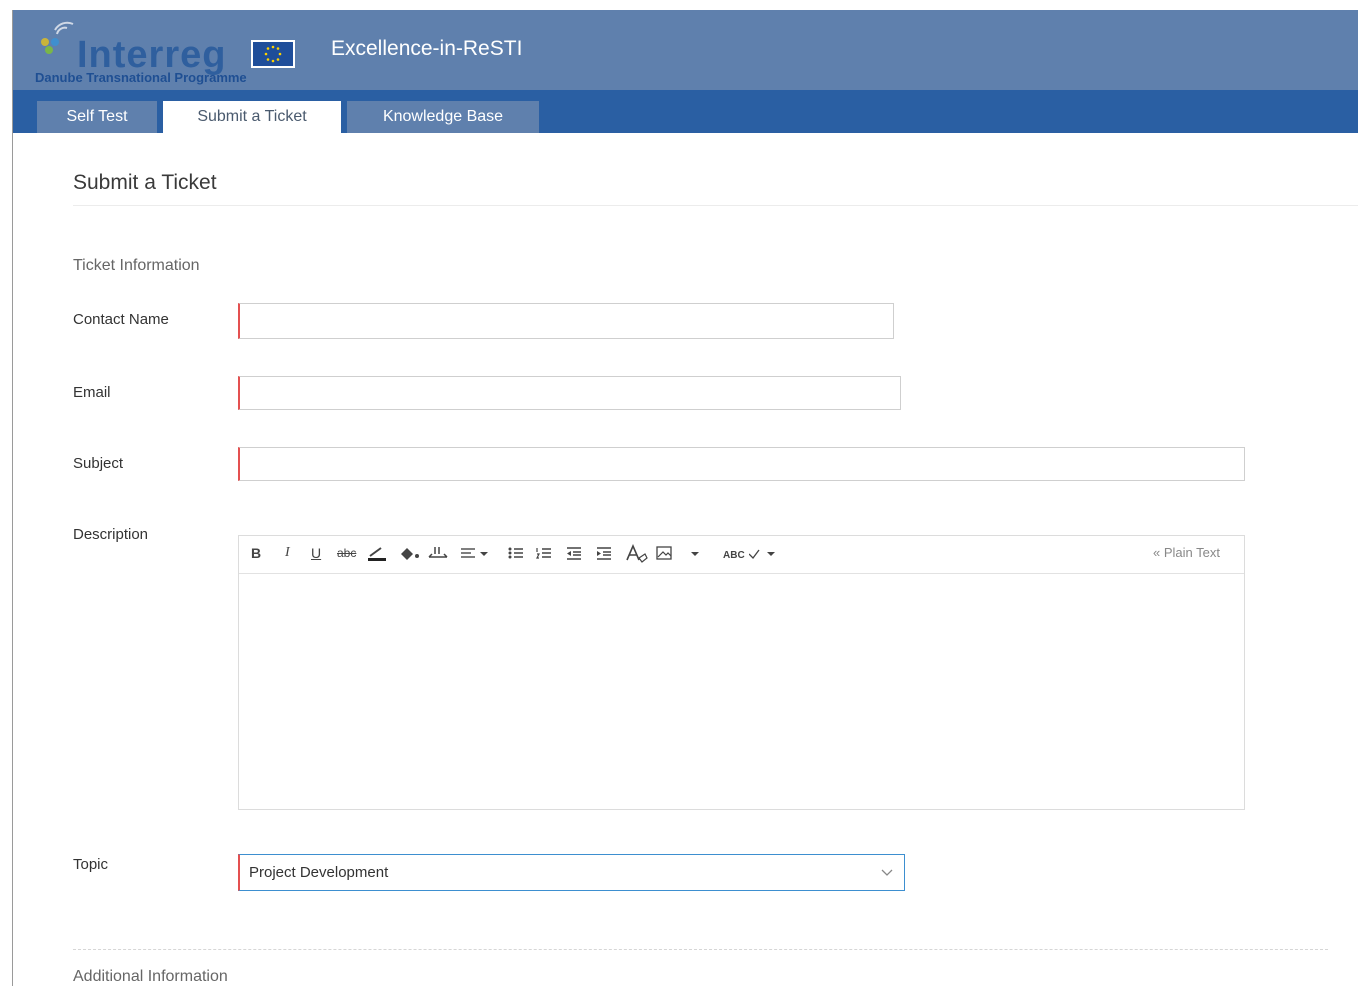 Image resolution: width=1358 pixels, height=986 pixels. Describe the element at coordinates (150, 976) in the screenshot. I see `section-additional-information: Additional Information` at that location.